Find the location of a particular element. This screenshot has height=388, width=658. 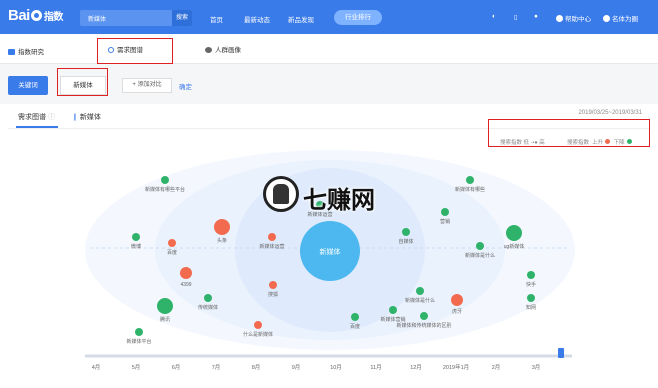

keyword-bubble-label: 什么是新媒体 is located at coordinates (258, 334).